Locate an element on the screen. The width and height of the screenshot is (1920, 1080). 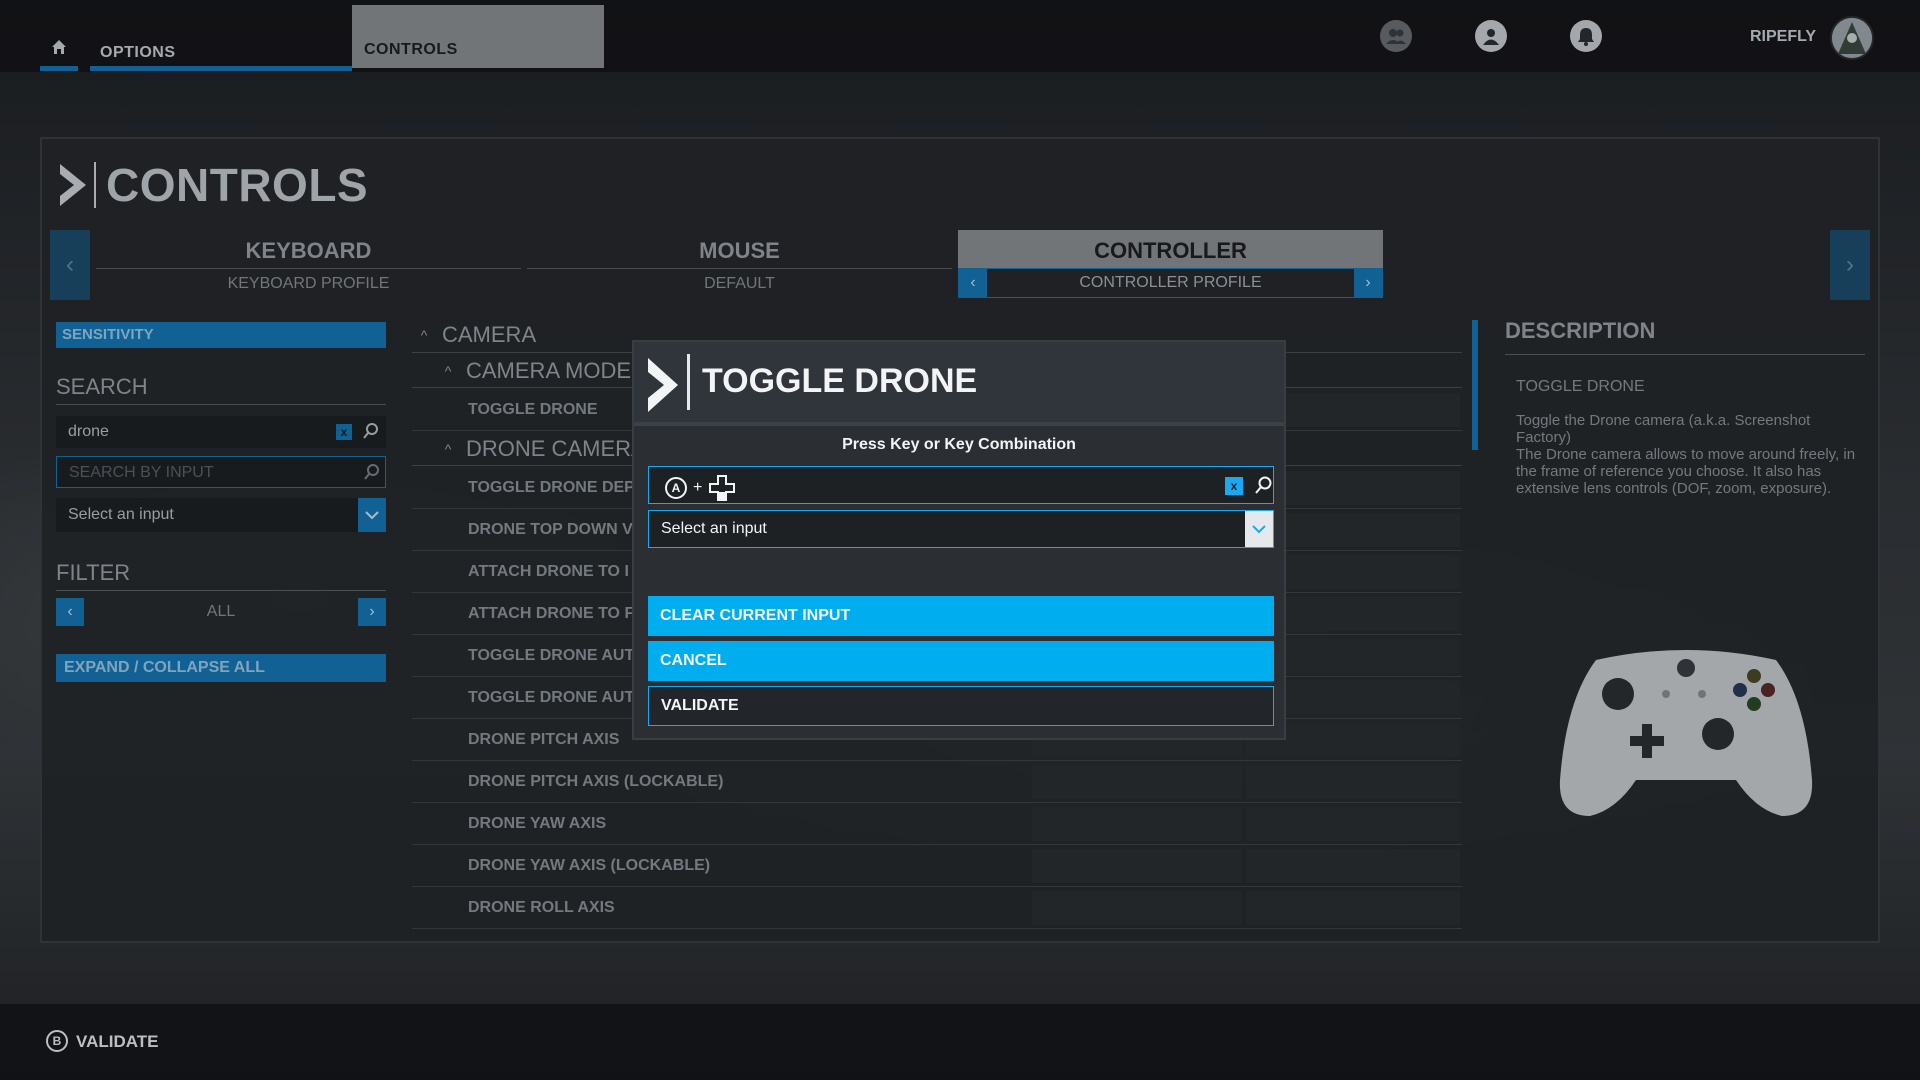
dialog-select-value: Select an input is located at coordinates (714, 528).